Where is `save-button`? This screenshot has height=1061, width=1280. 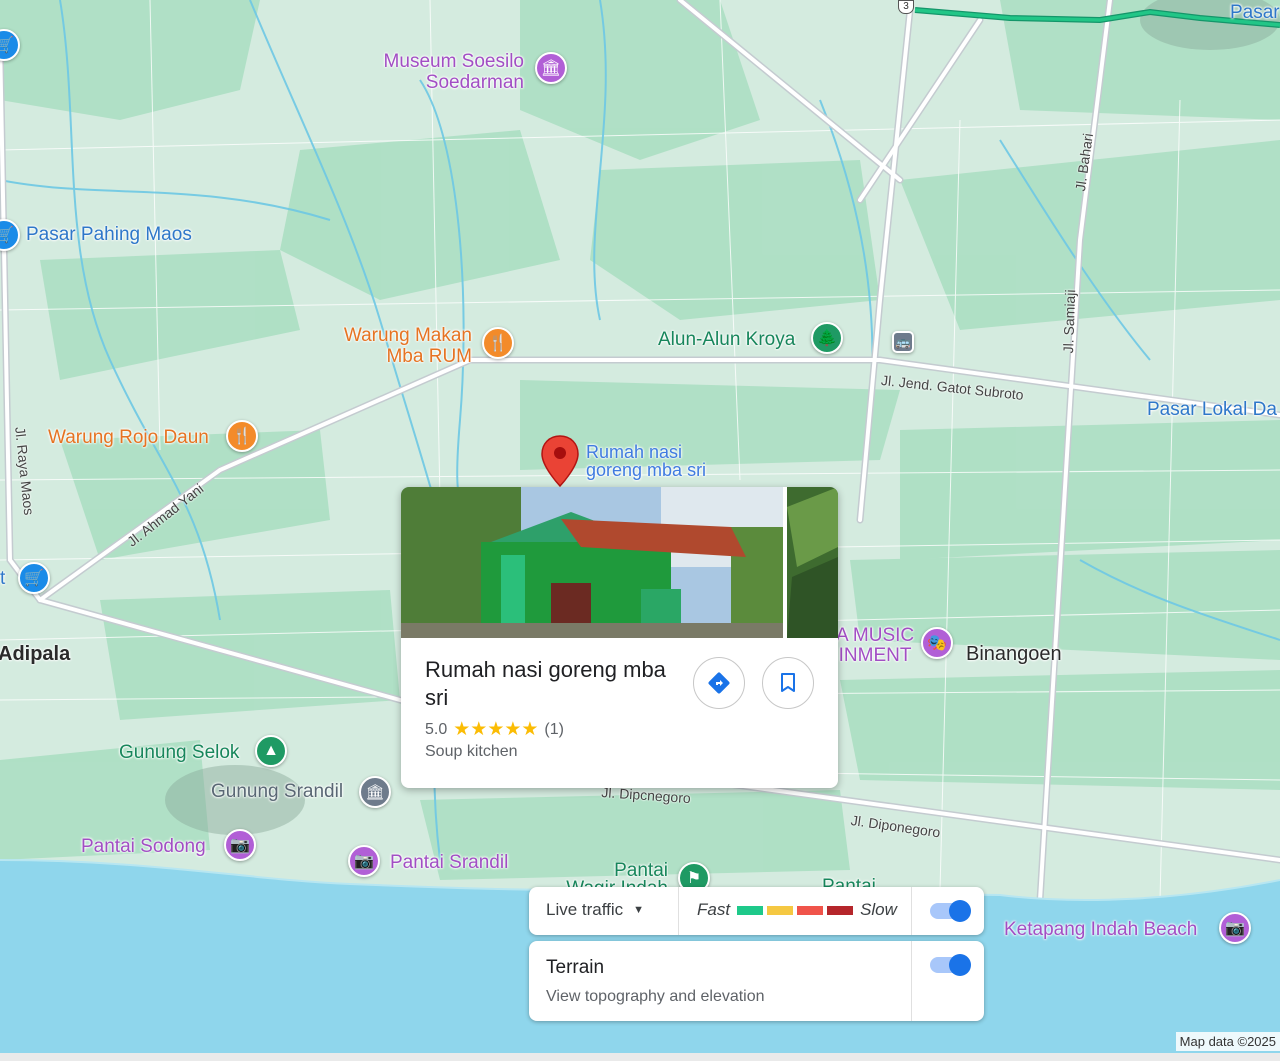
save-button is located at coordinates (788, 683).